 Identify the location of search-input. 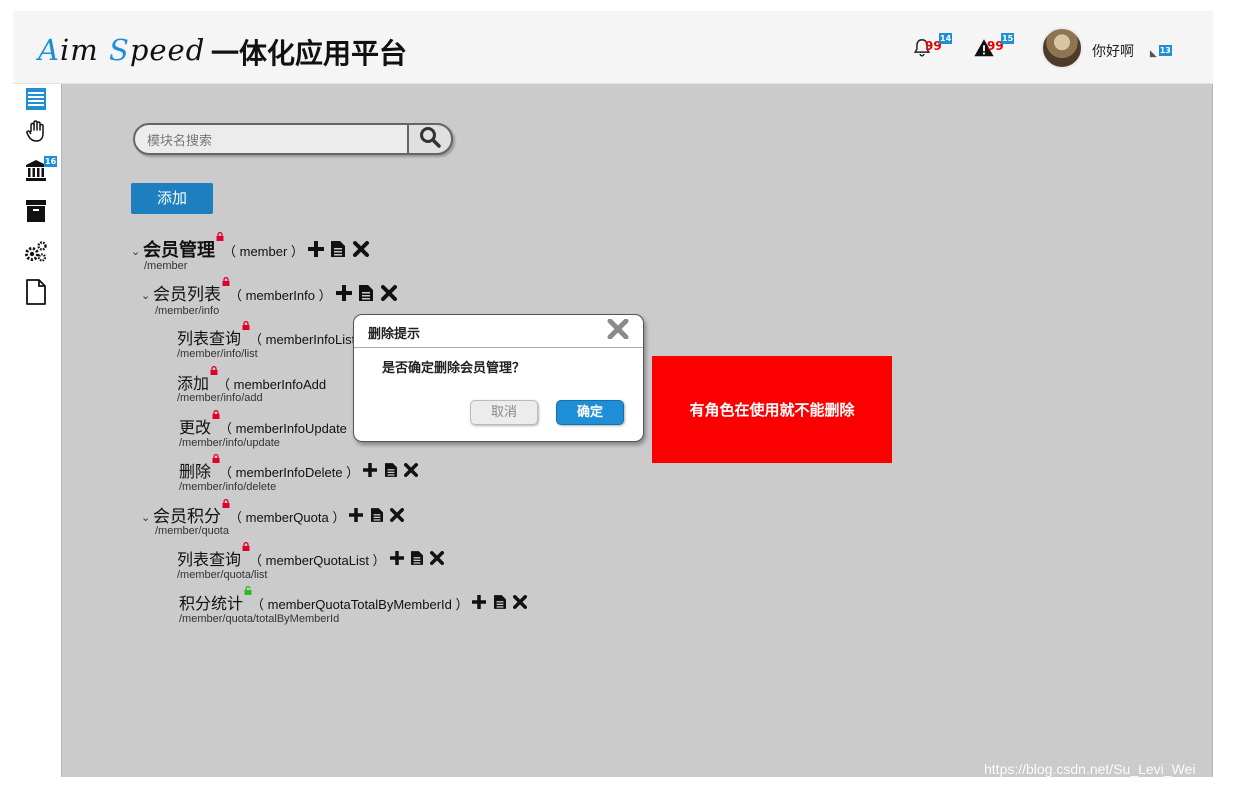
(272, 140).